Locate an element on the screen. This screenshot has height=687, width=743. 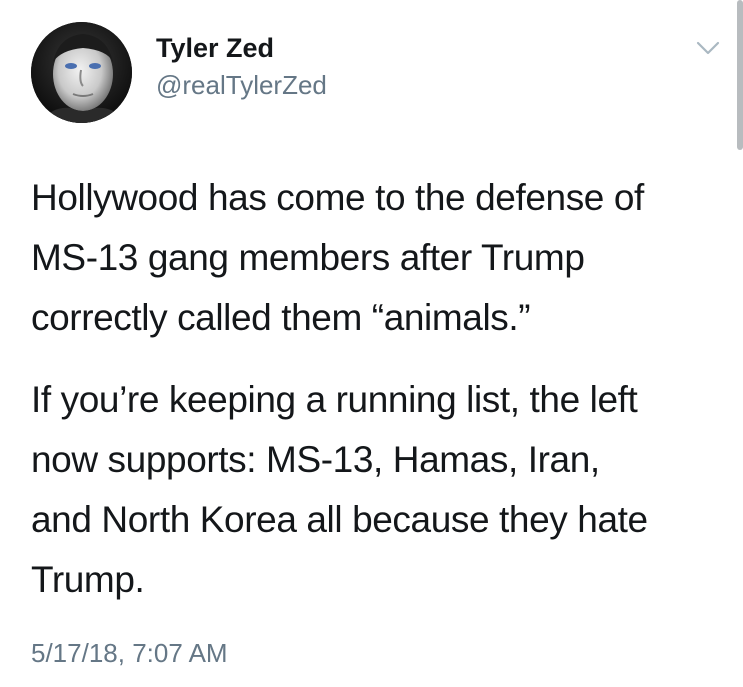
tweet-line: now supports: MS-13, Hamas, Iran, is located at coordinates (315, 459).